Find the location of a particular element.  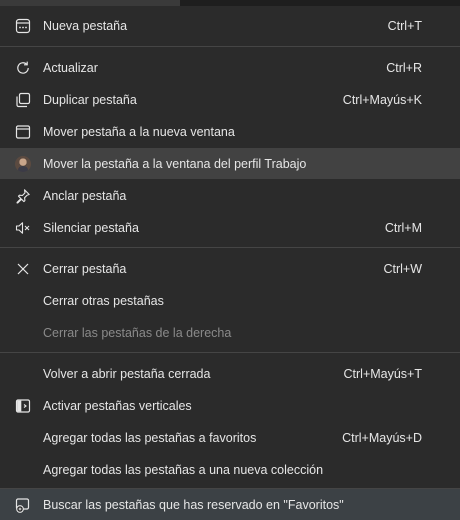

menu-item-close-tab: Cerrar pestaña Ctrl+W is located at coordinates (230, 268).